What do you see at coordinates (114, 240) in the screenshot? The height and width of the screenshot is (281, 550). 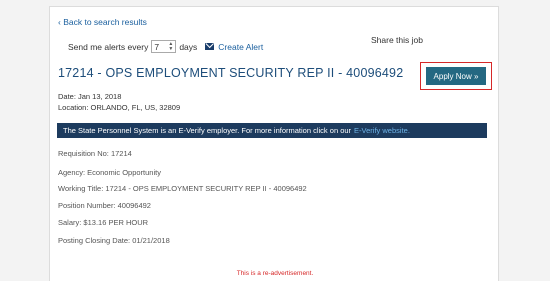 I see `posting-closing-date: Posting Closing Date: 01/21/2018` at bounding box center [114, 240].